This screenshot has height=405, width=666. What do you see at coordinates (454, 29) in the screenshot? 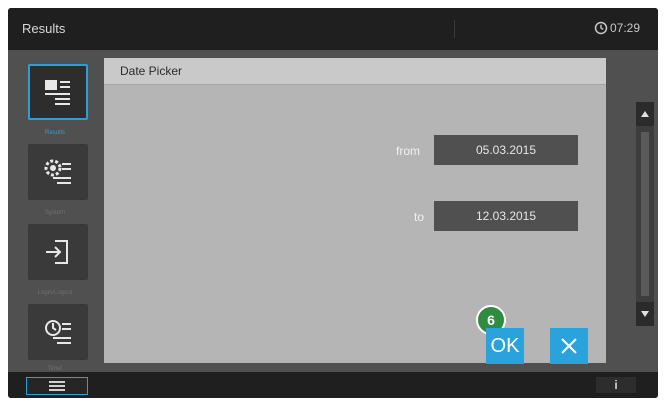
I see `topbar-divider` at bounding box center [454, 29].